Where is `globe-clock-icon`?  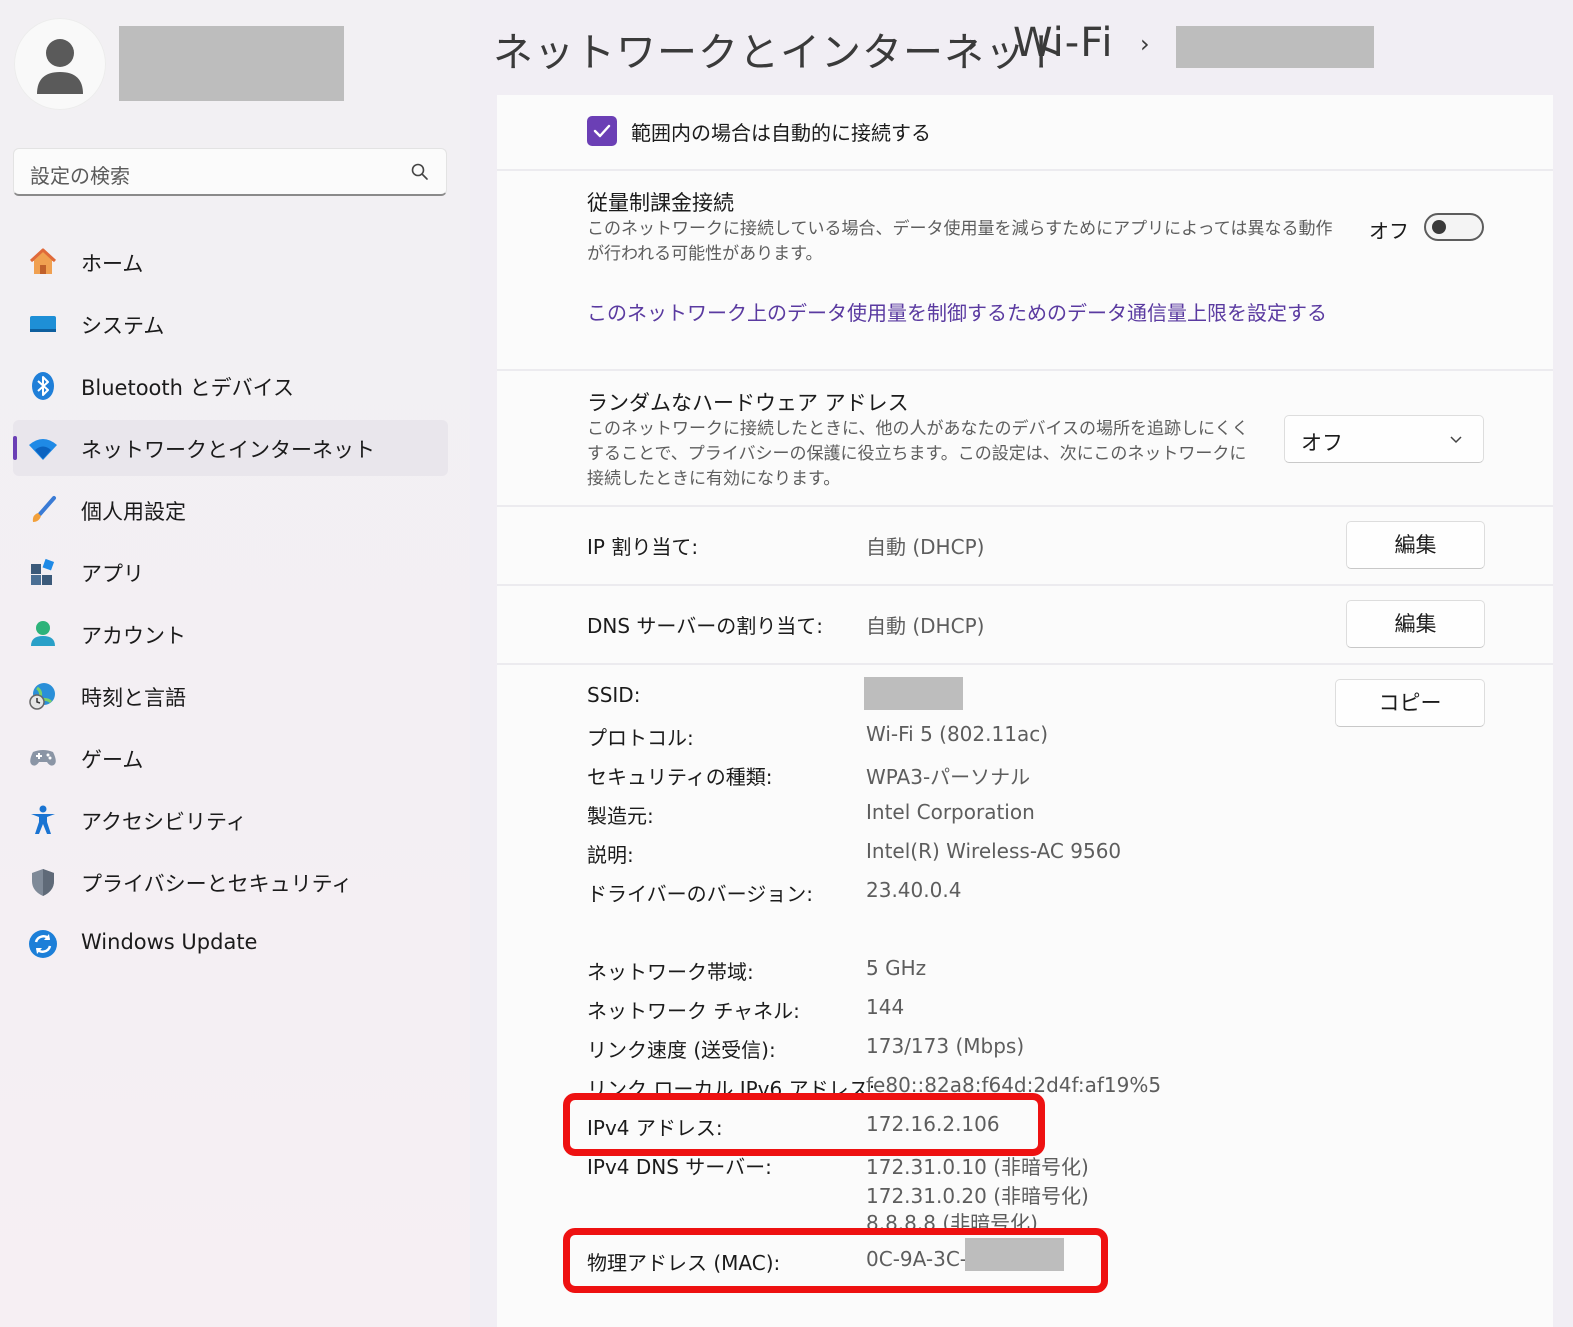
globe-clock-icon is located at coordinates (42, 696).